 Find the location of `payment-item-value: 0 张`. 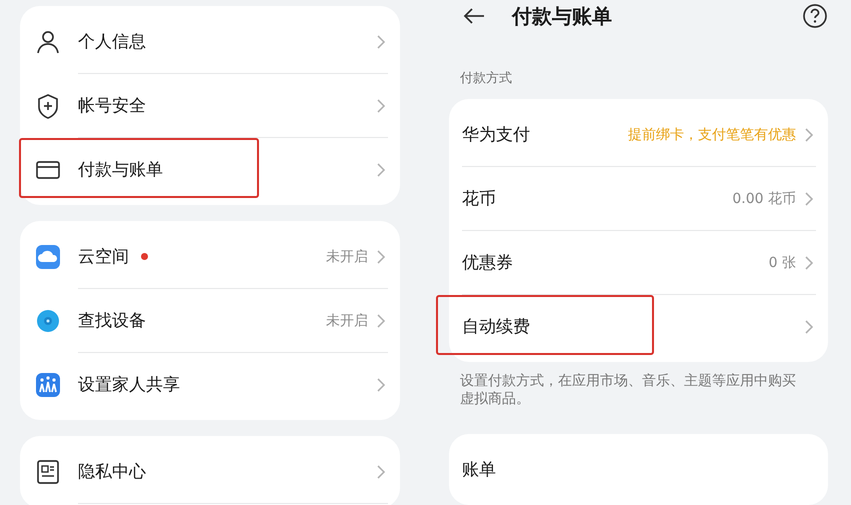

payment-item-value: 0 张 is located at coordinates (782, 263).